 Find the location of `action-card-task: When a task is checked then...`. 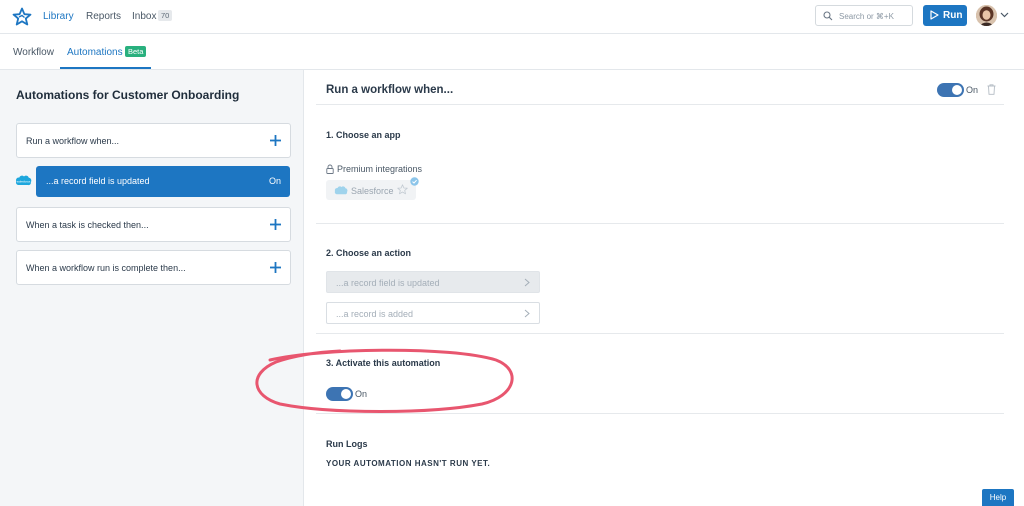

action-card-task: When a task is checked then... is located at coordinates (153, 224).